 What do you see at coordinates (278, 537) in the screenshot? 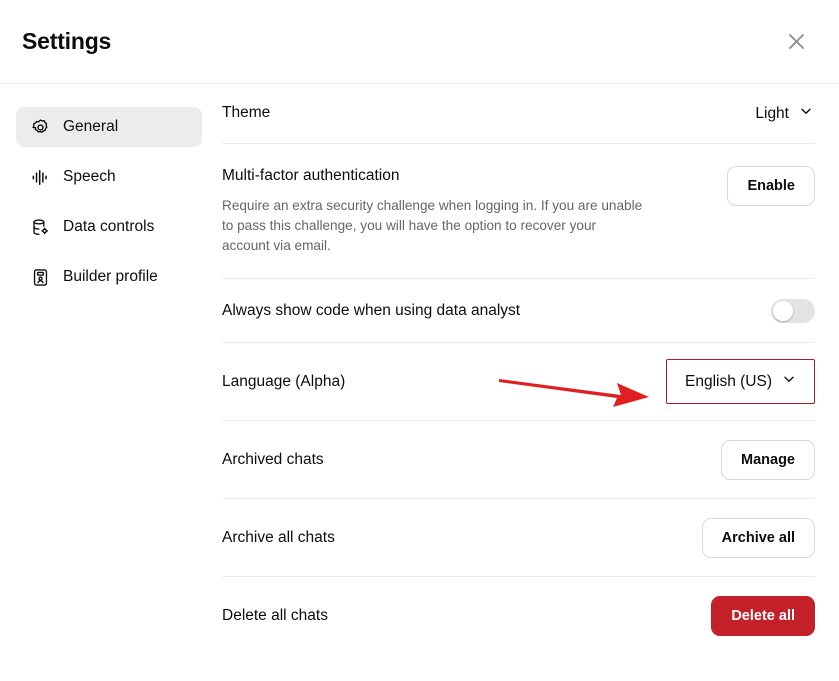
I see `archive-all-label: Archive all chats` at bounding box center [278, 537].